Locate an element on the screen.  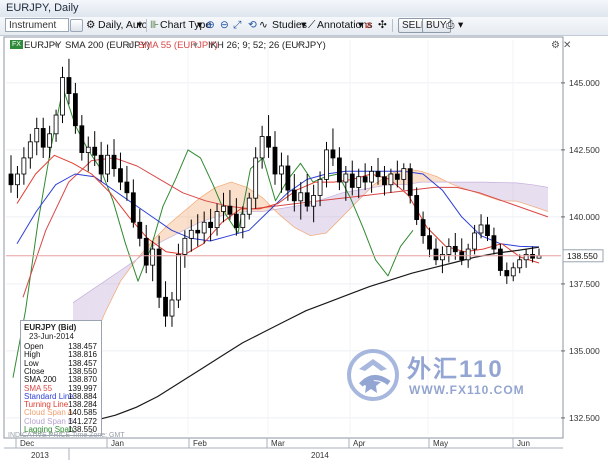
instrument-input: Instrument is located at coordinates (37, 25).